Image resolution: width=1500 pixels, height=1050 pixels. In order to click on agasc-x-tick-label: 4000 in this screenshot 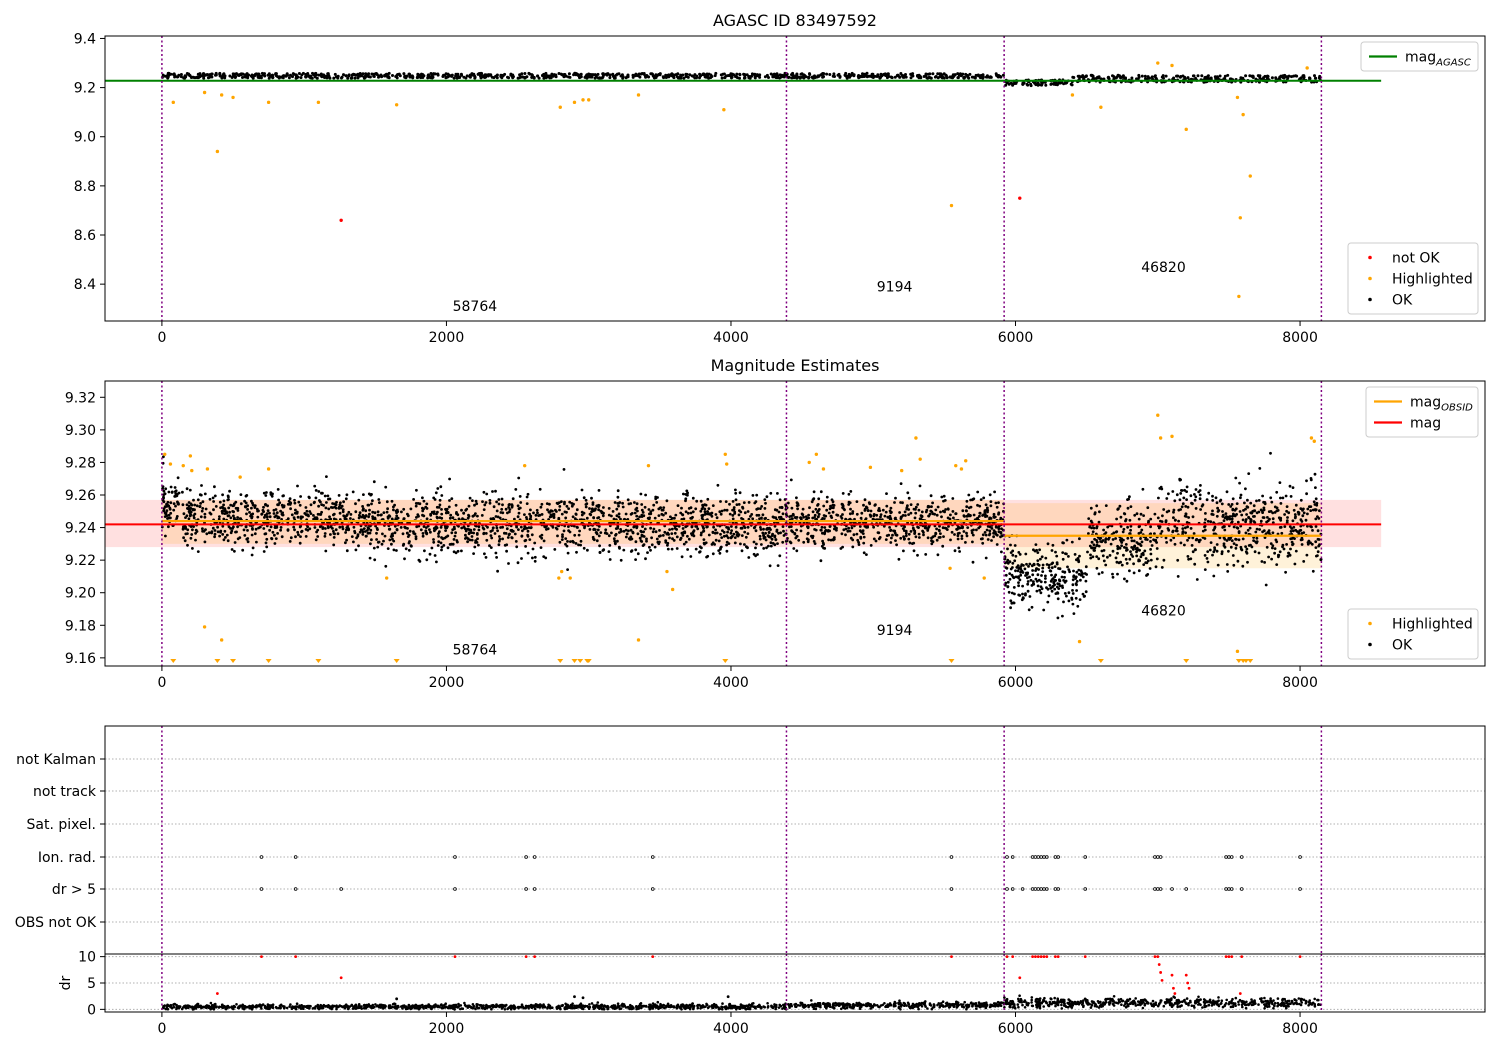, I will do `click(731, 338)`.